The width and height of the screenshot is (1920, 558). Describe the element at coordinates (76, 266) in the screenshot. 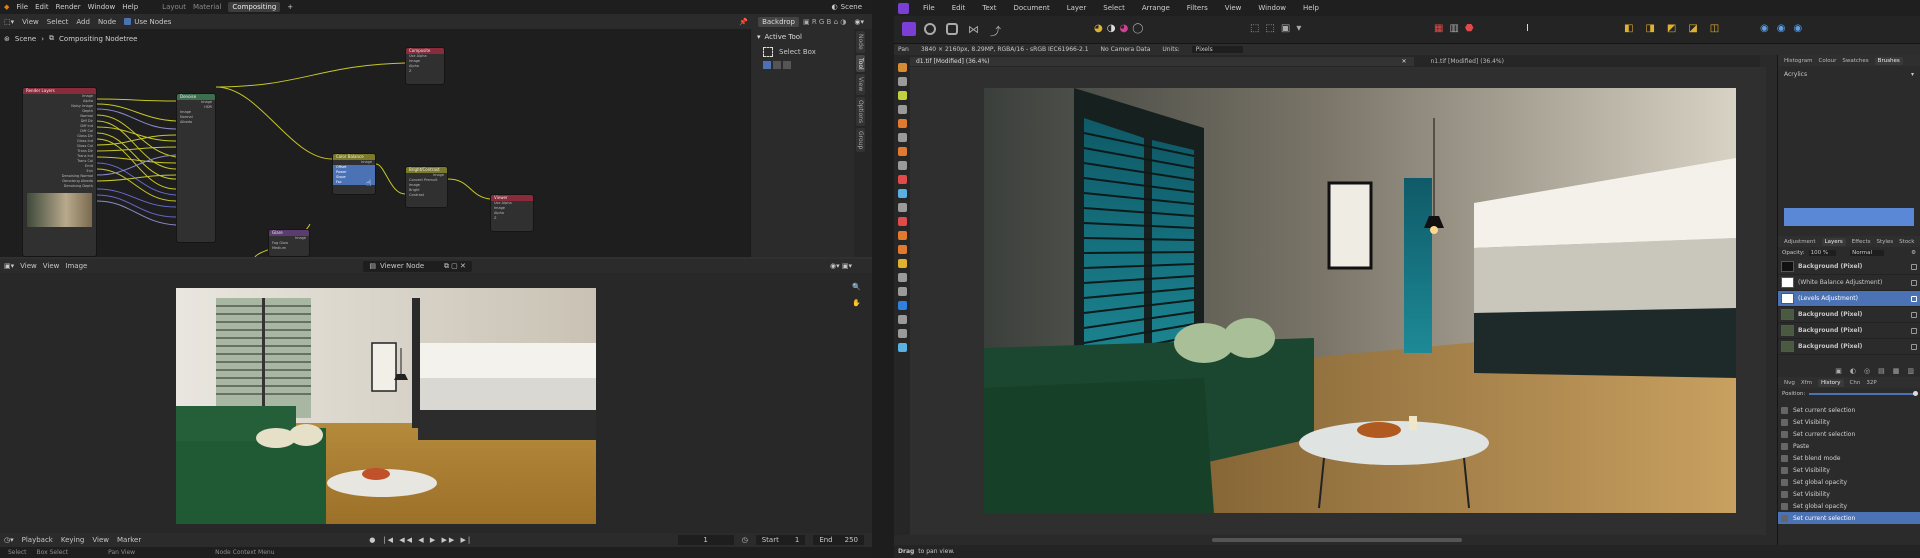

I see `menu-image: Image` at that location.